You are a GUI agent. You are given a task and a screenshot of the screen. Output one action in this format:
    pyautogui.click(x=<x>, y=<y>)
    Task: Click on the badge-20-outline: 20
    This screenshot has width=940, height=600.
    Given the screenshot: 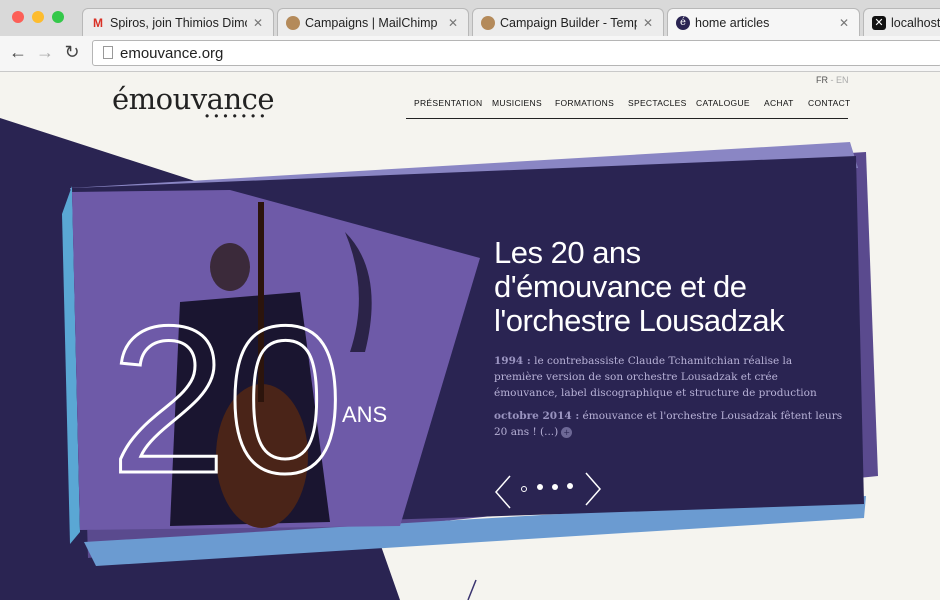 What is the action you would take?
    pyautogui.click(x=227, y=399)
    